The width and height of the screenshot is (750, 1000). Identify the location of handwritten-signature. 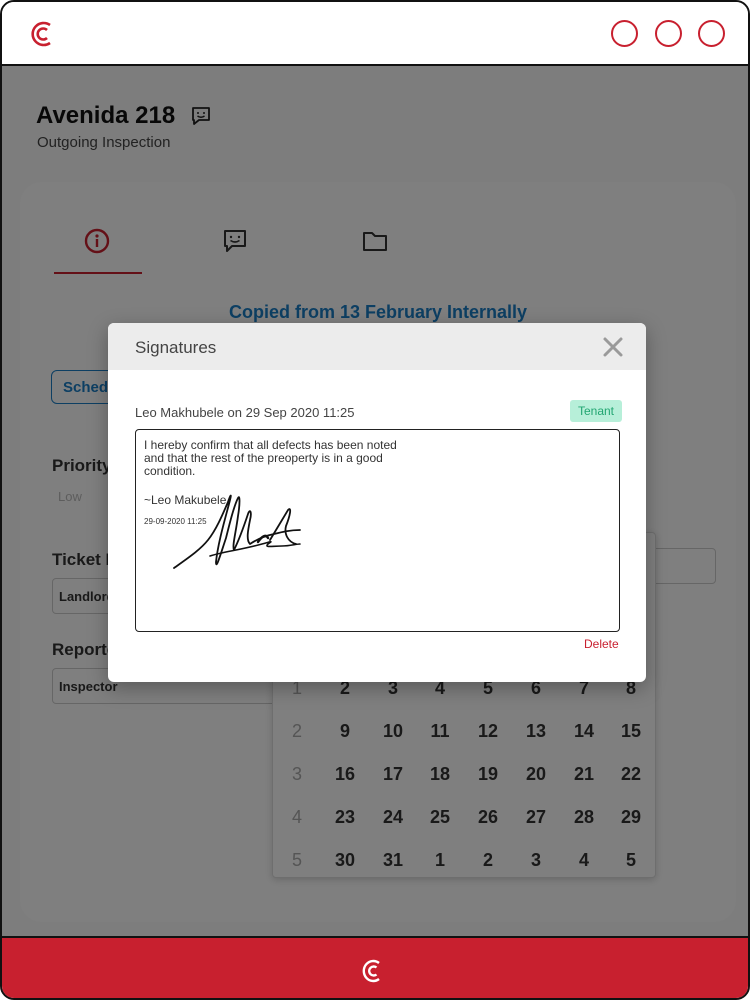
(237, 531).